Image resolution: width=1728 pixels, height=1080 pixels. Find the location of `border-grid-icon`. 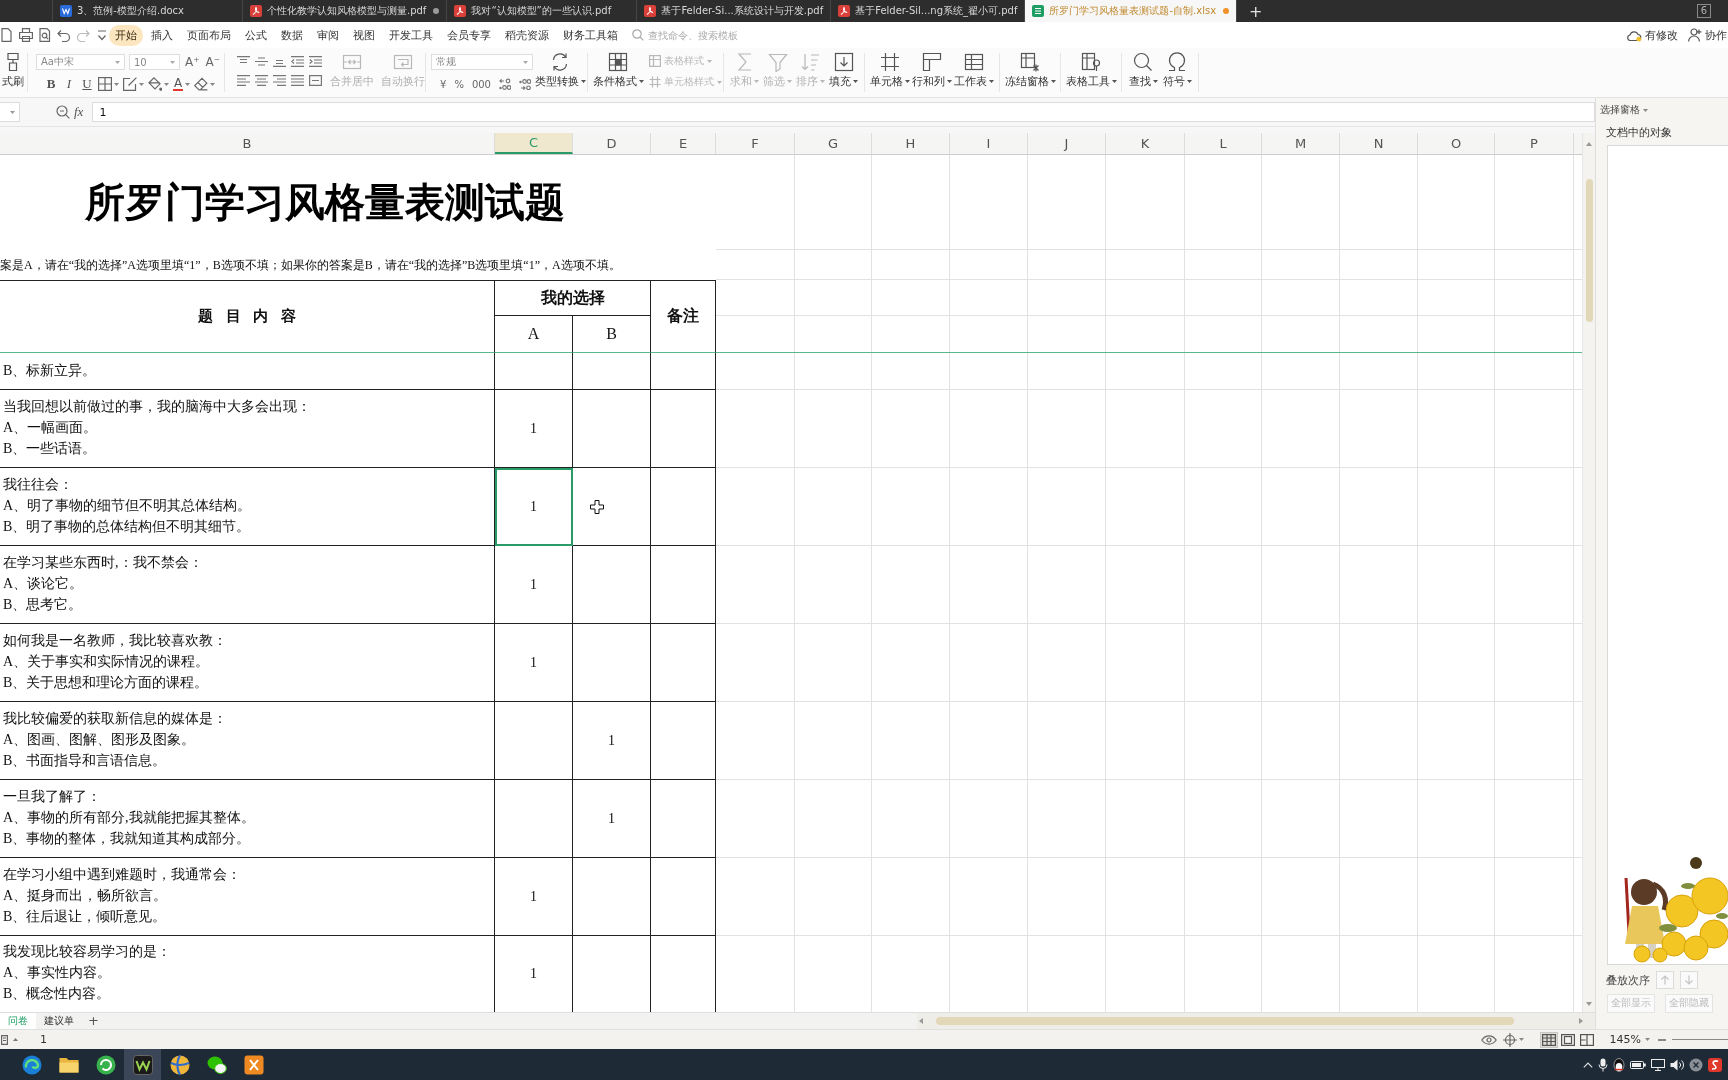

border-grid-icon is located at coordinates (105, 84).